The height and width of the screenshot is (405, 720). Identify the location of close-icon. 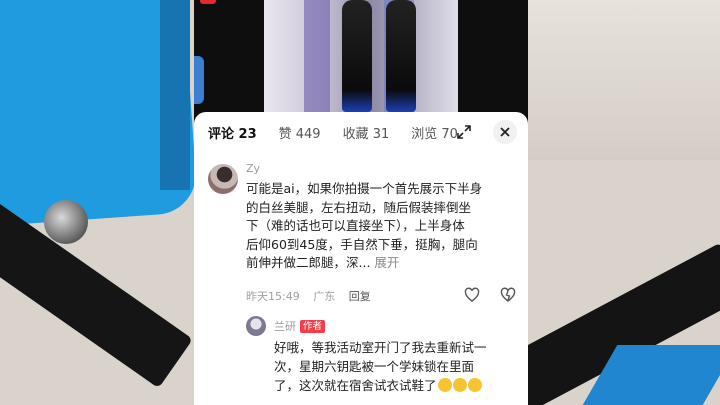
(505, 132).